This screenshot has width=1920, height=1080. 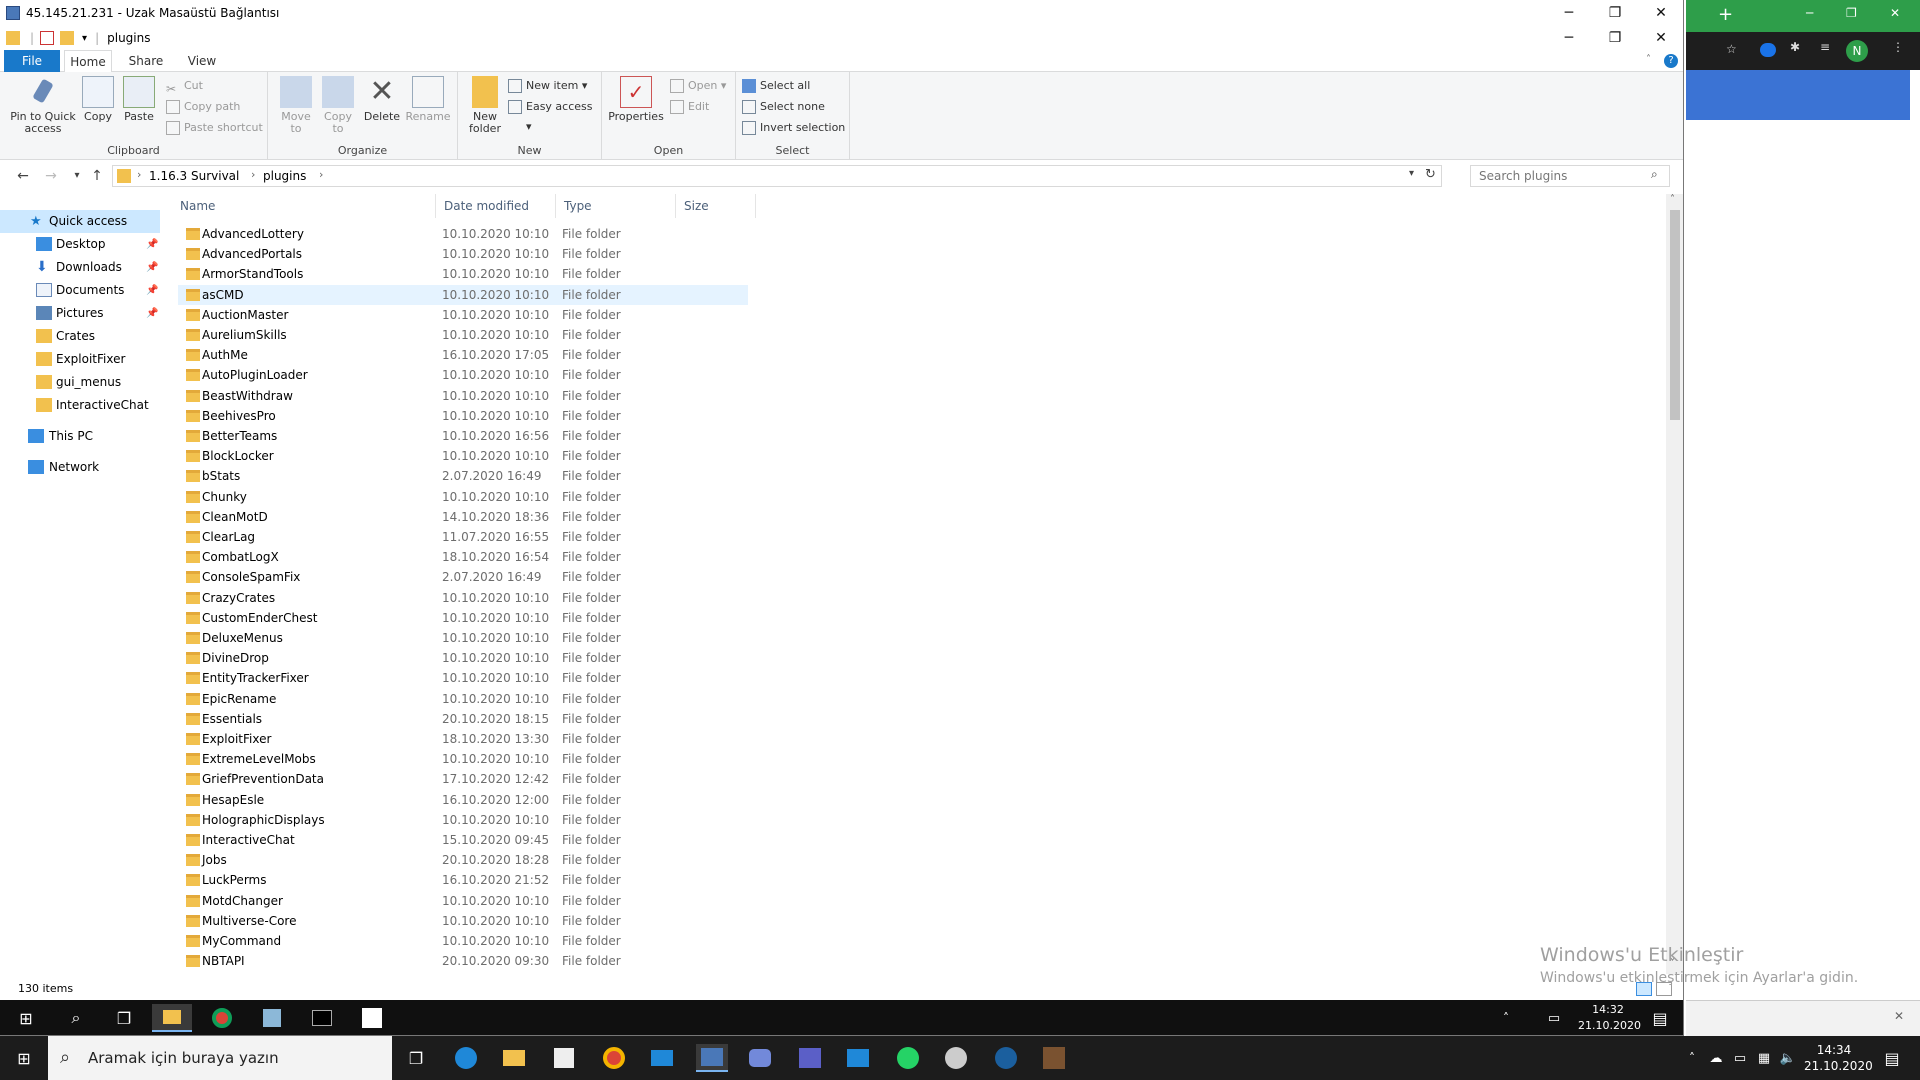 I want to click on open-button: Open ▾, so click(x=698, y=86).